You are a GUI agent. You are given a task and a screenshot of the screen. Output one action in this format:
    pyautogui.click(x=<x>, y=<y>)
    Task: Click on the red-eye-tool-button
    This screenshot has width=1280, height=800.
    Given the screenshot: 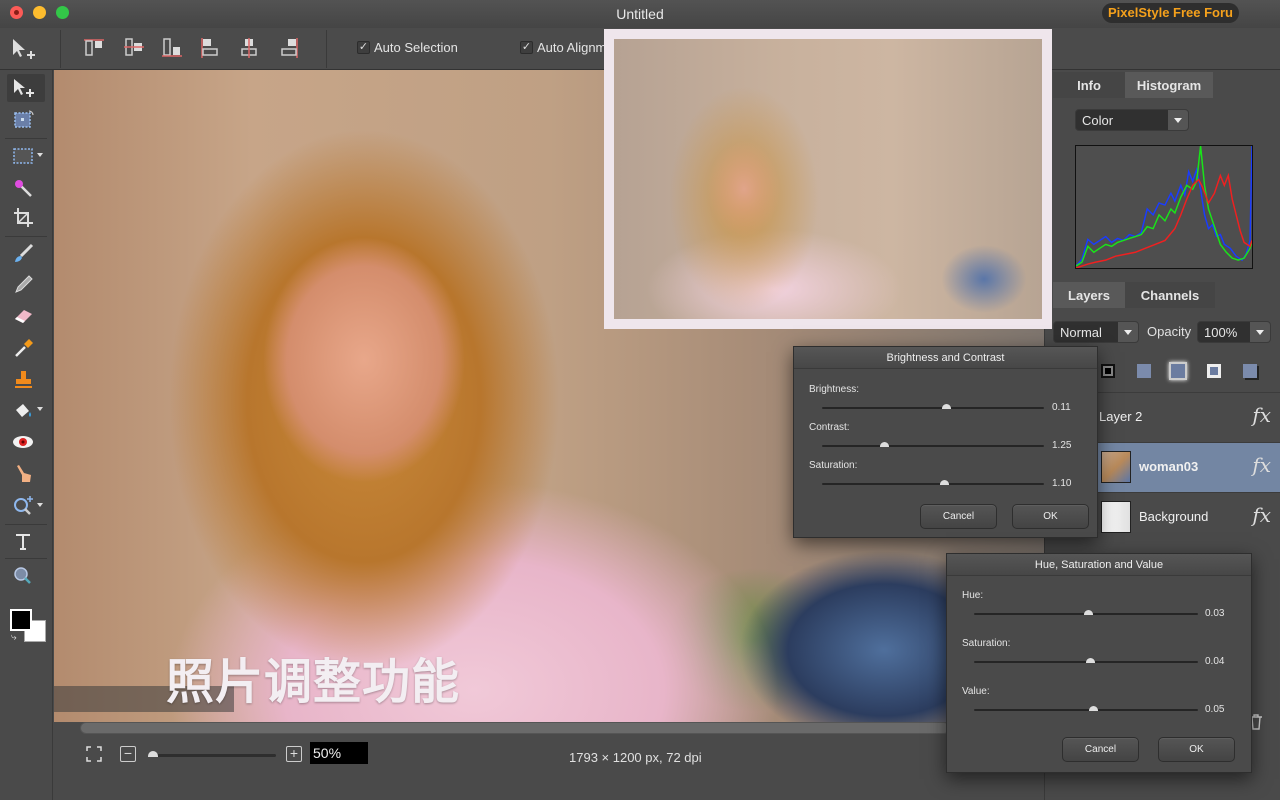 What is the action you would take?
    pyautogui.click(x=26, y=442)
    